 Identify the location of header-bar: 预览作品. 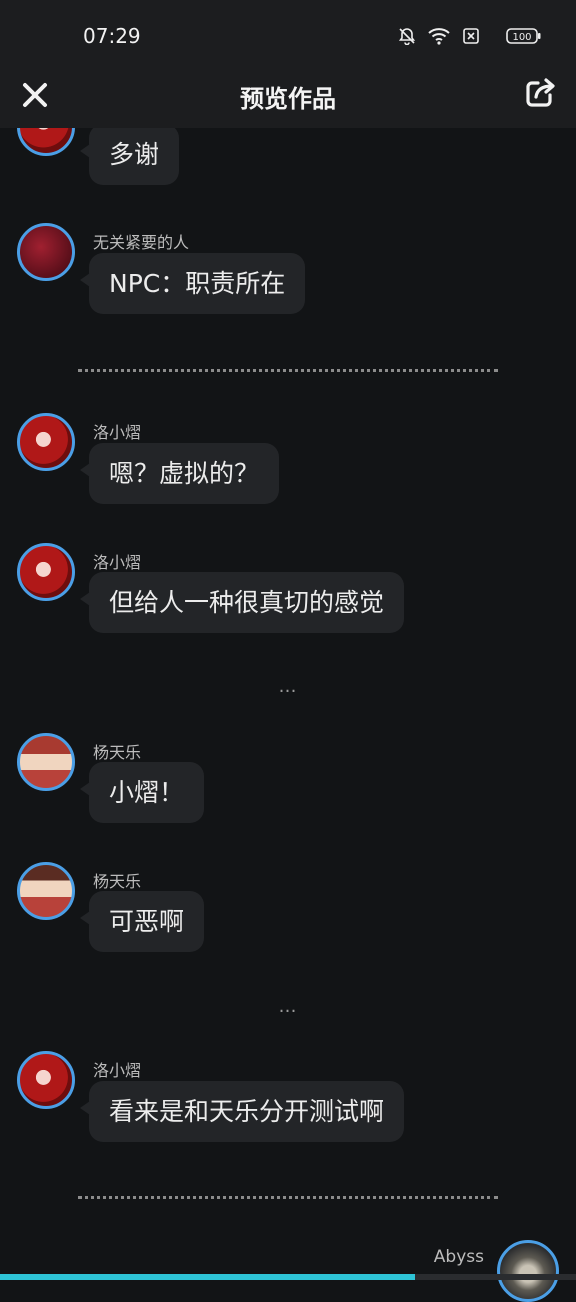
(288, 99).